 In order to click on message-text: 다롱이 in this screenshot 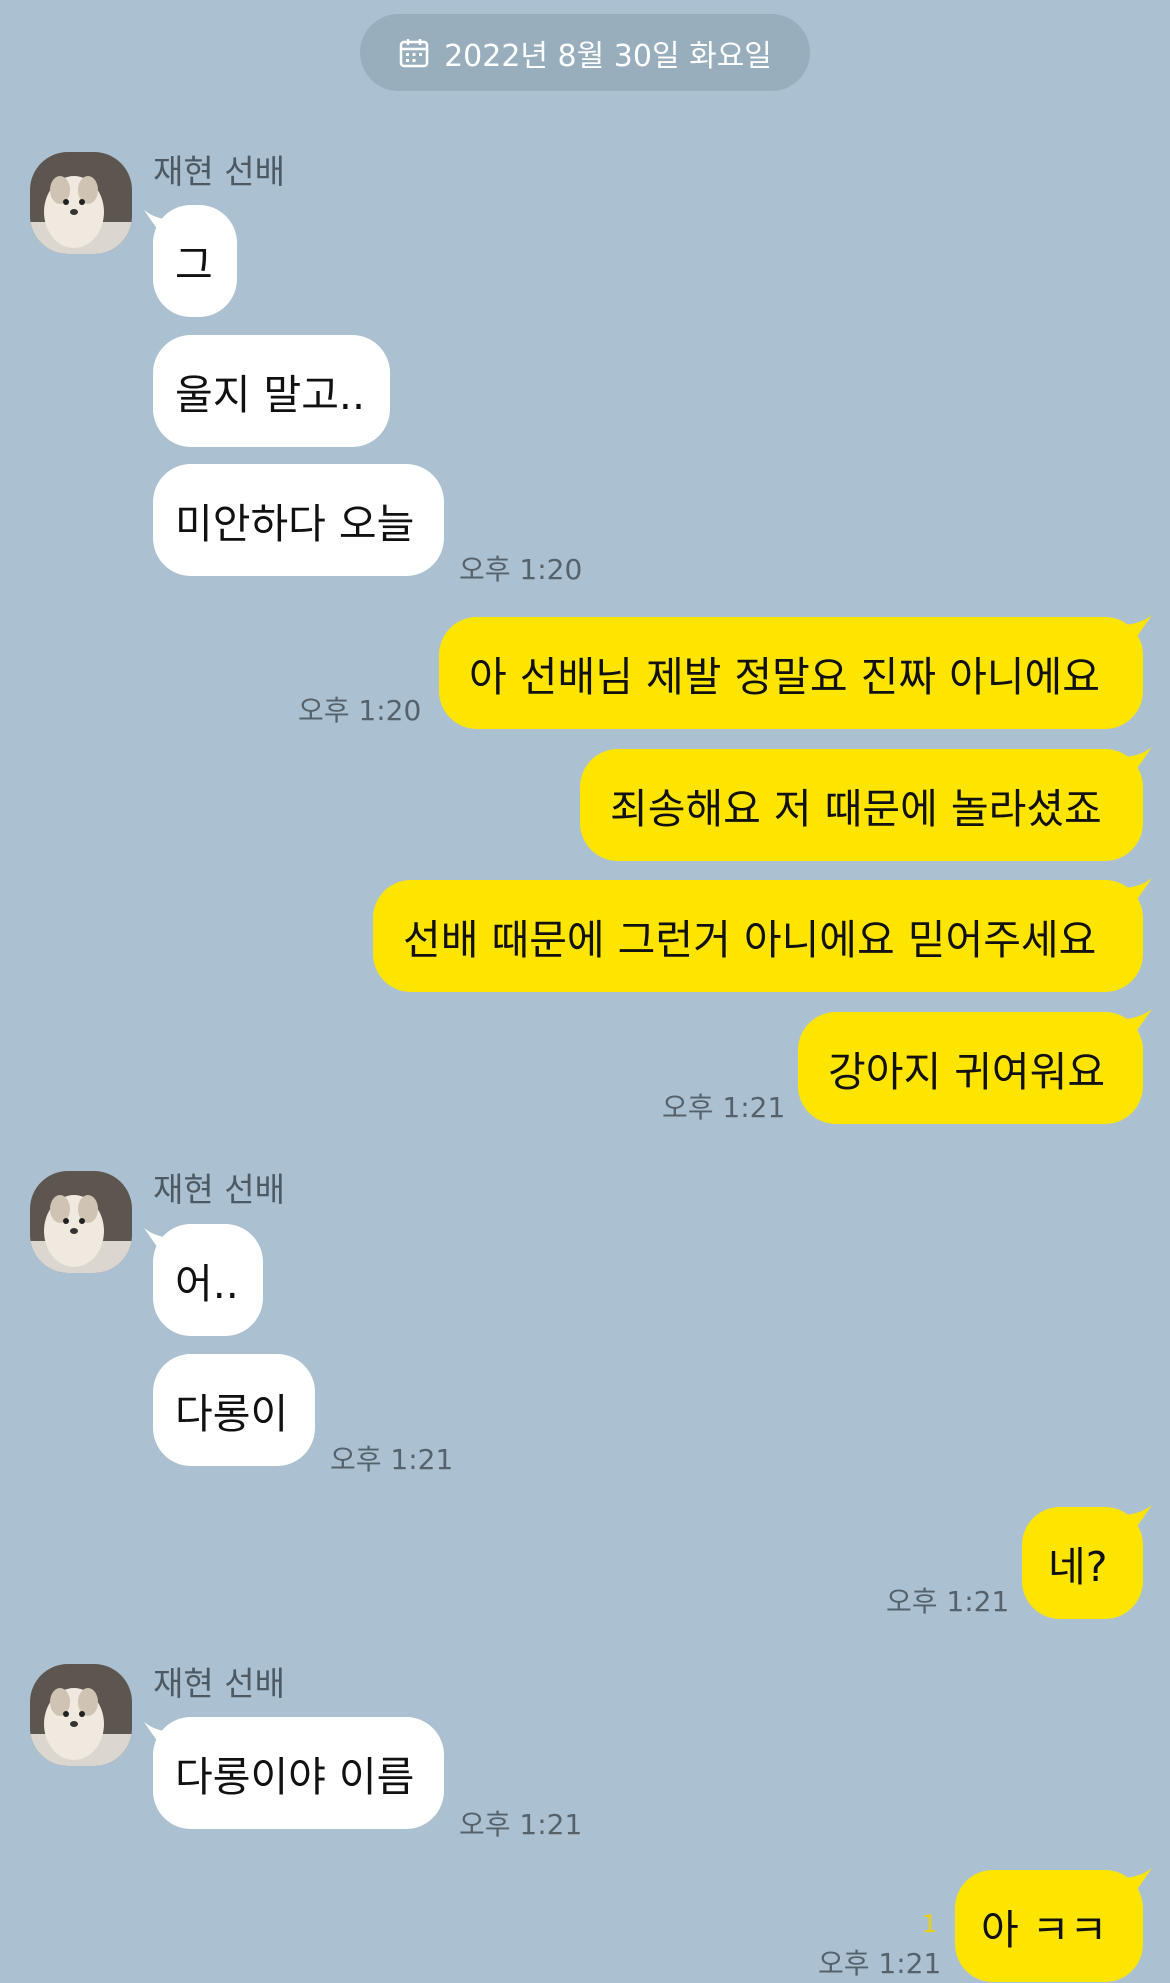, I will do `click(232, 1414)`.